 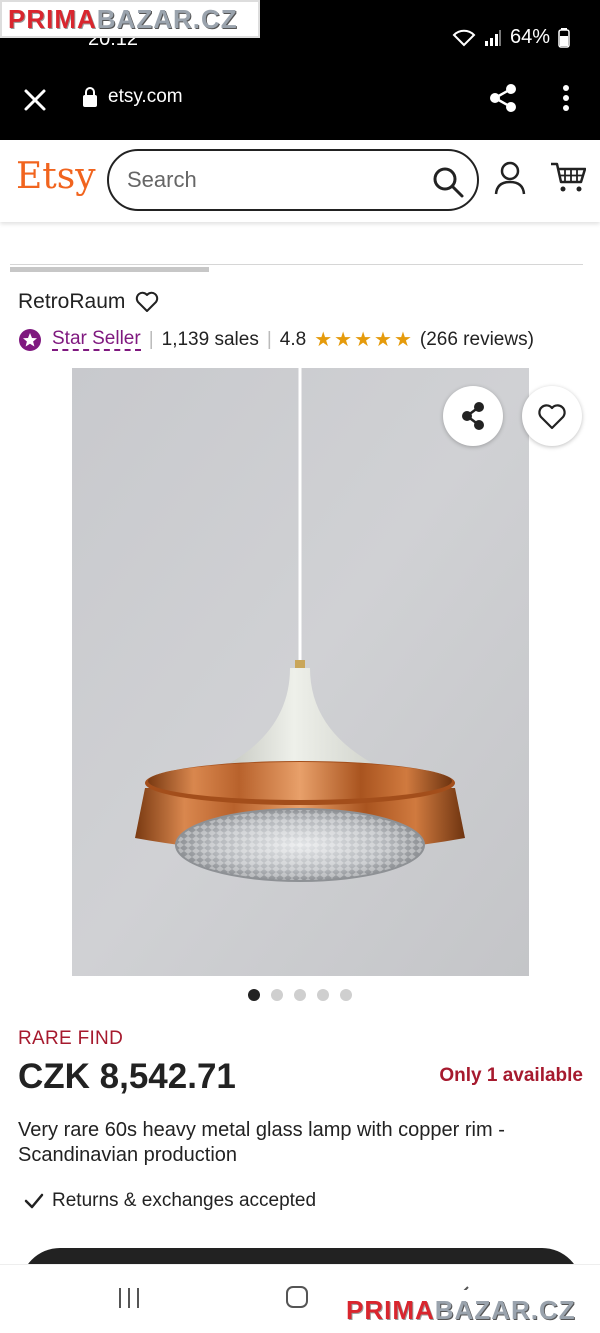 I want to click on search-icon, so click(x=448, y=182).